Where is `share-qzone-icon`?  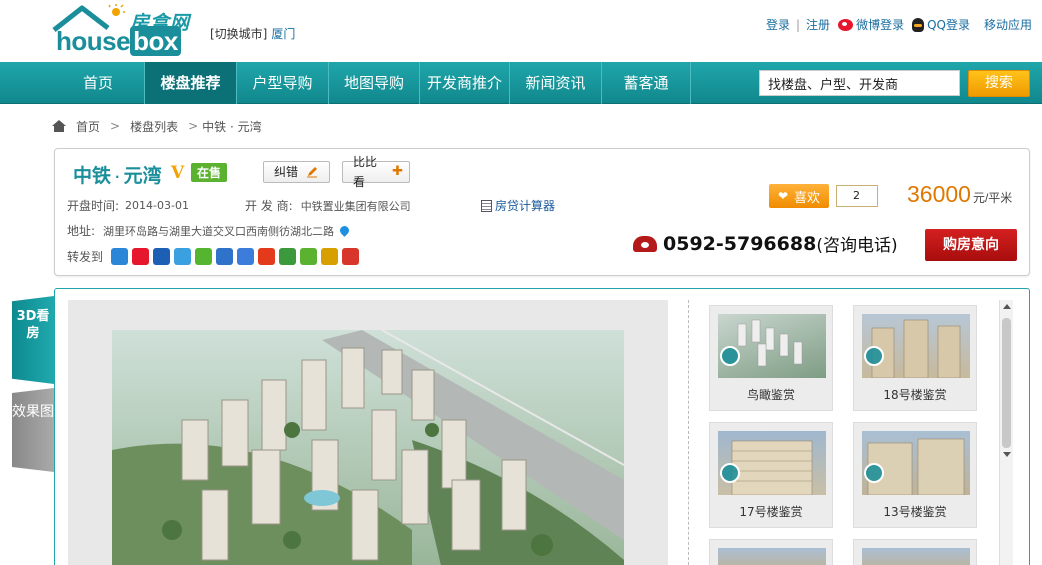 share-qzone-icon is located at coordinates (120, 256).